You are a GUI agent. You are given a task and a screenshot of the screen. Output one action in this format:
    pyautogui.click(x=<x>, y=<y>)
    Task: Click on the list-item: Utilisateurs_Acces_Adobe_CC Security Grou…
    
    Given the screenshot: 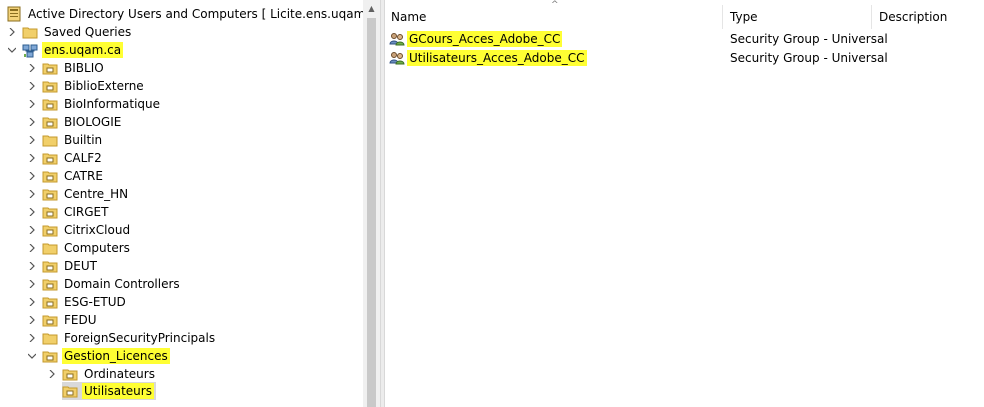 What is the action you would take?
    pyautogui.click(x=684, y=57)
    